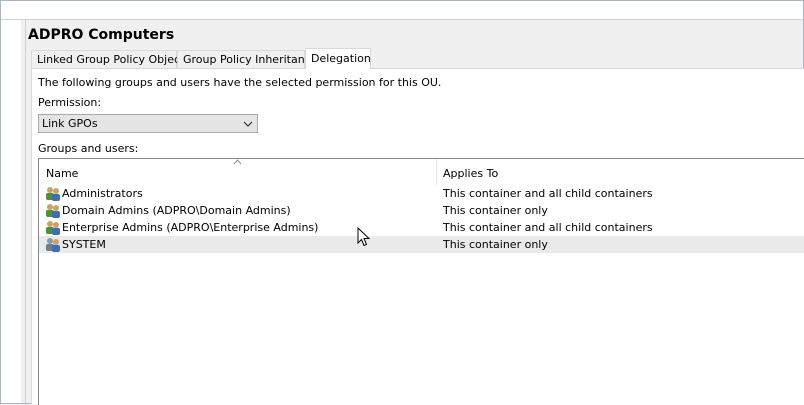  What do you see at coordinates (70, 102) in the screenshot?
I see `permission-label: Permission:` at bounding box center [70, 102].